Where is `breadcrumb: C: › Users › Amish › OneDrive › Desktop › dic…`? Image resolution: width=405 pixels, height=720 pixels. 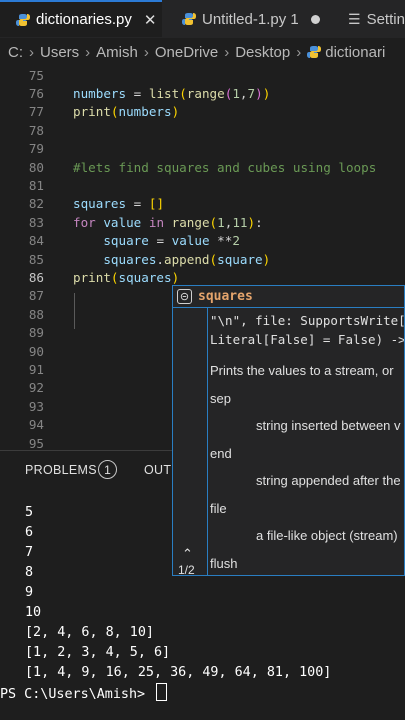
breadcrumb: C: › Users › Amish › OneDrive › Desktop › dic… is located at coordinates (202, 52).